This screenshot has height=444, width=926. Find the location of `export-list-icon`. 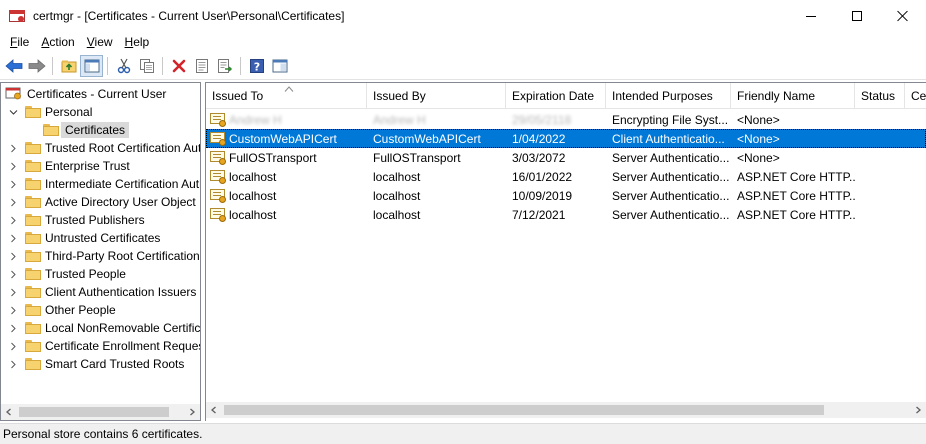

export-list-icon is located at coordinates (224, 66).